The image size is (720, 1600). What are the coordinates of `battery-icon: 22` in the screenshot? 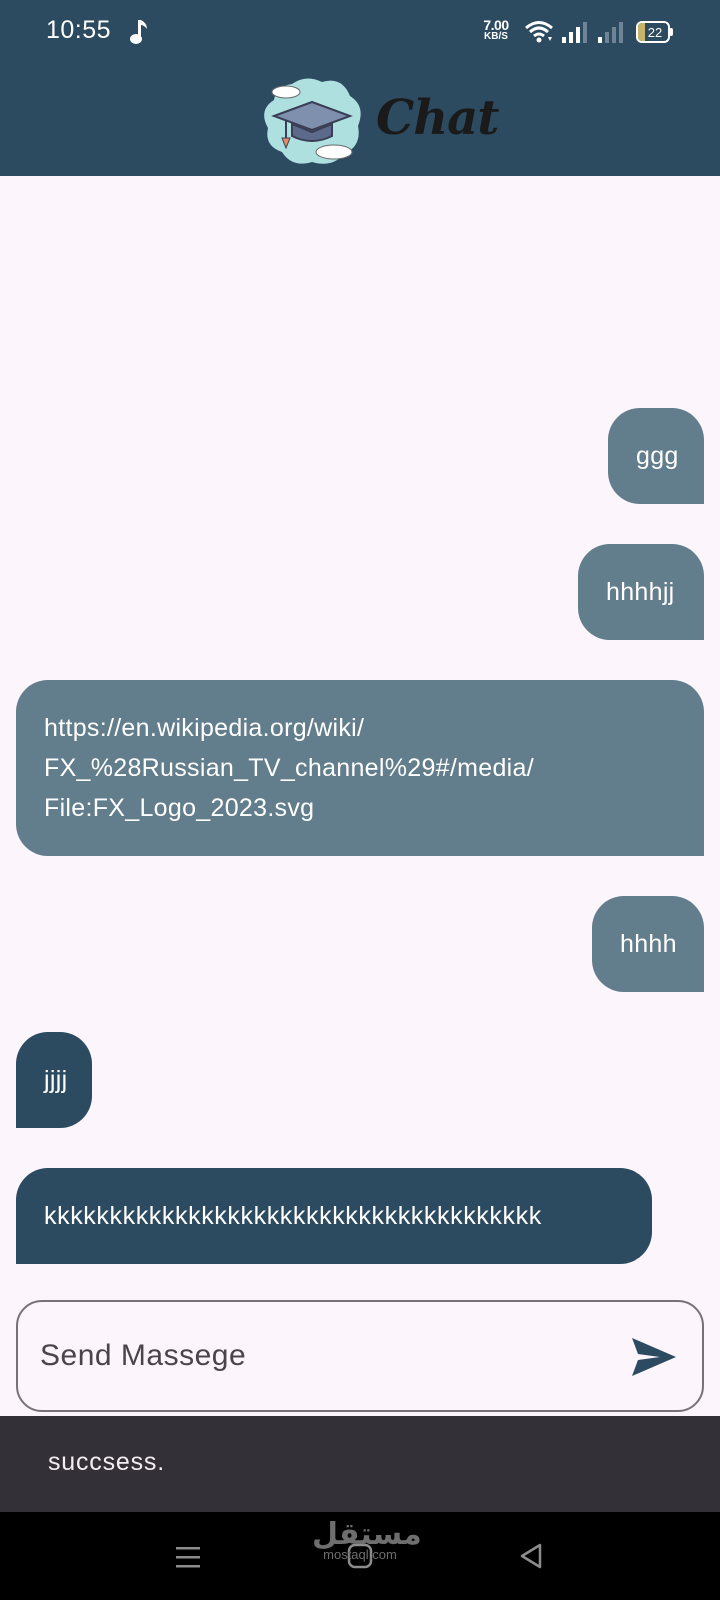 It's located at (655, 32).